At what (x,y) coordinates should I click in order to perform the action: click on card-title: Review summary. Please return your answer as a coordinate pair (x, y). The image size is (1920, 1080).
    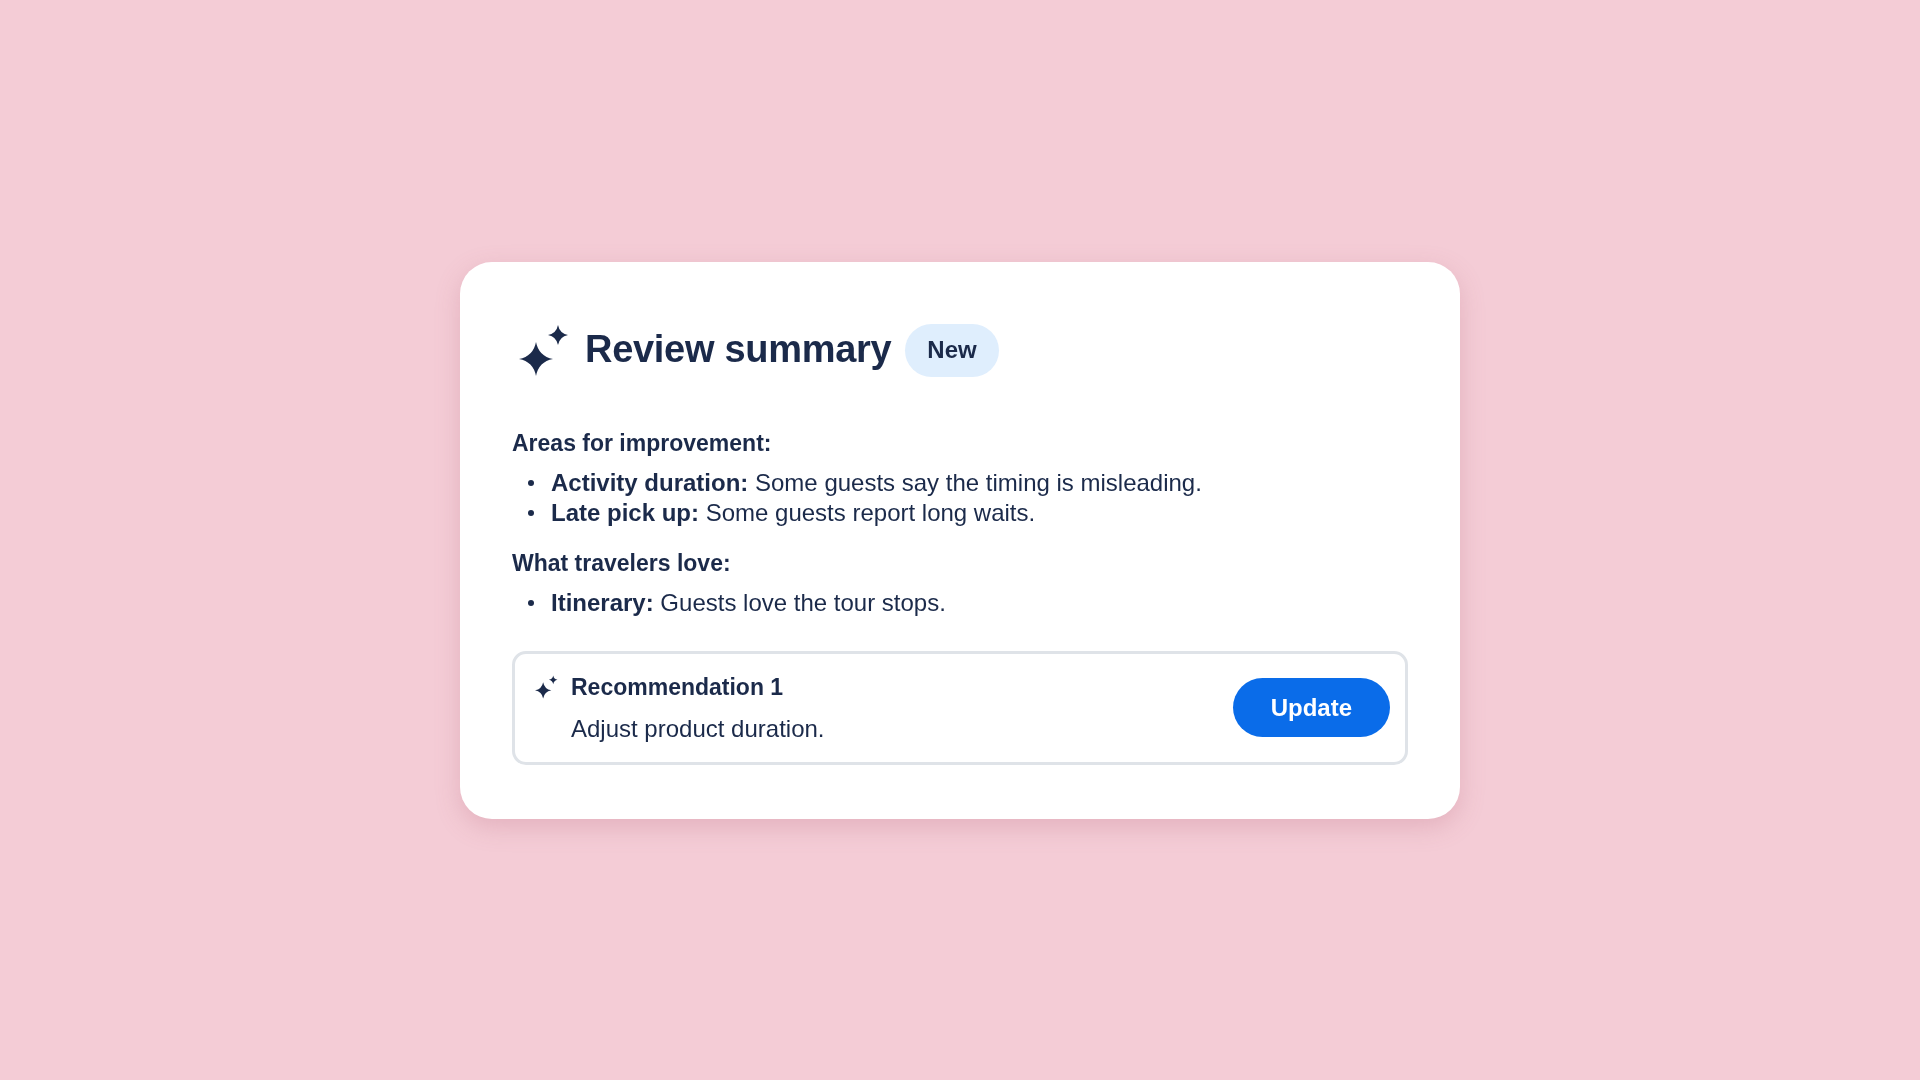
    Looking at the image, I should click on (738, 350).